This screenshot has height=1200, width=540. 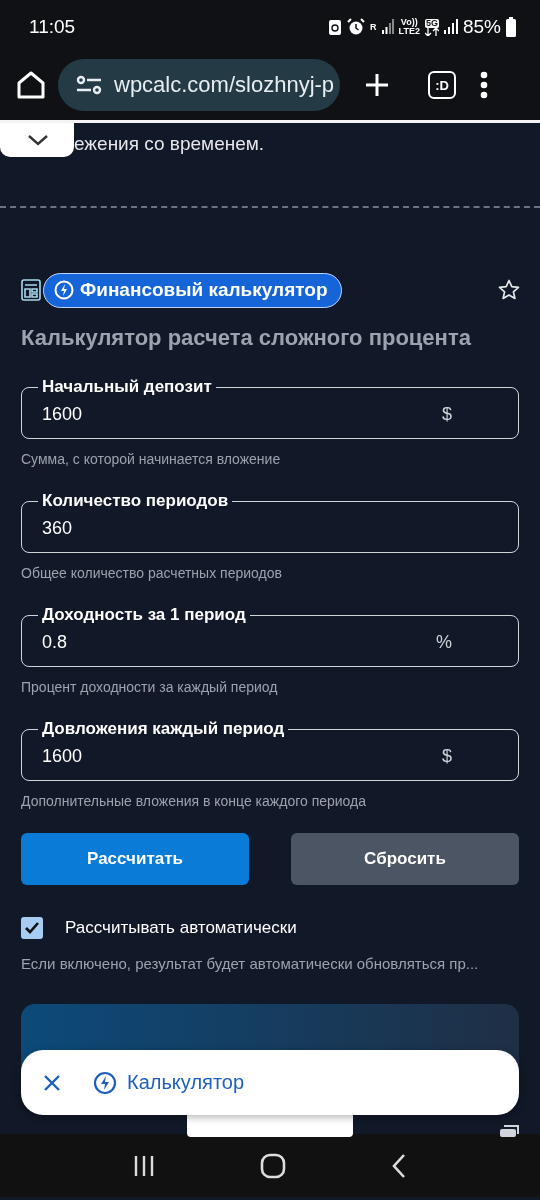 I want to click on calculator-chip: Калькулятор, so click(x=169, y=1082).